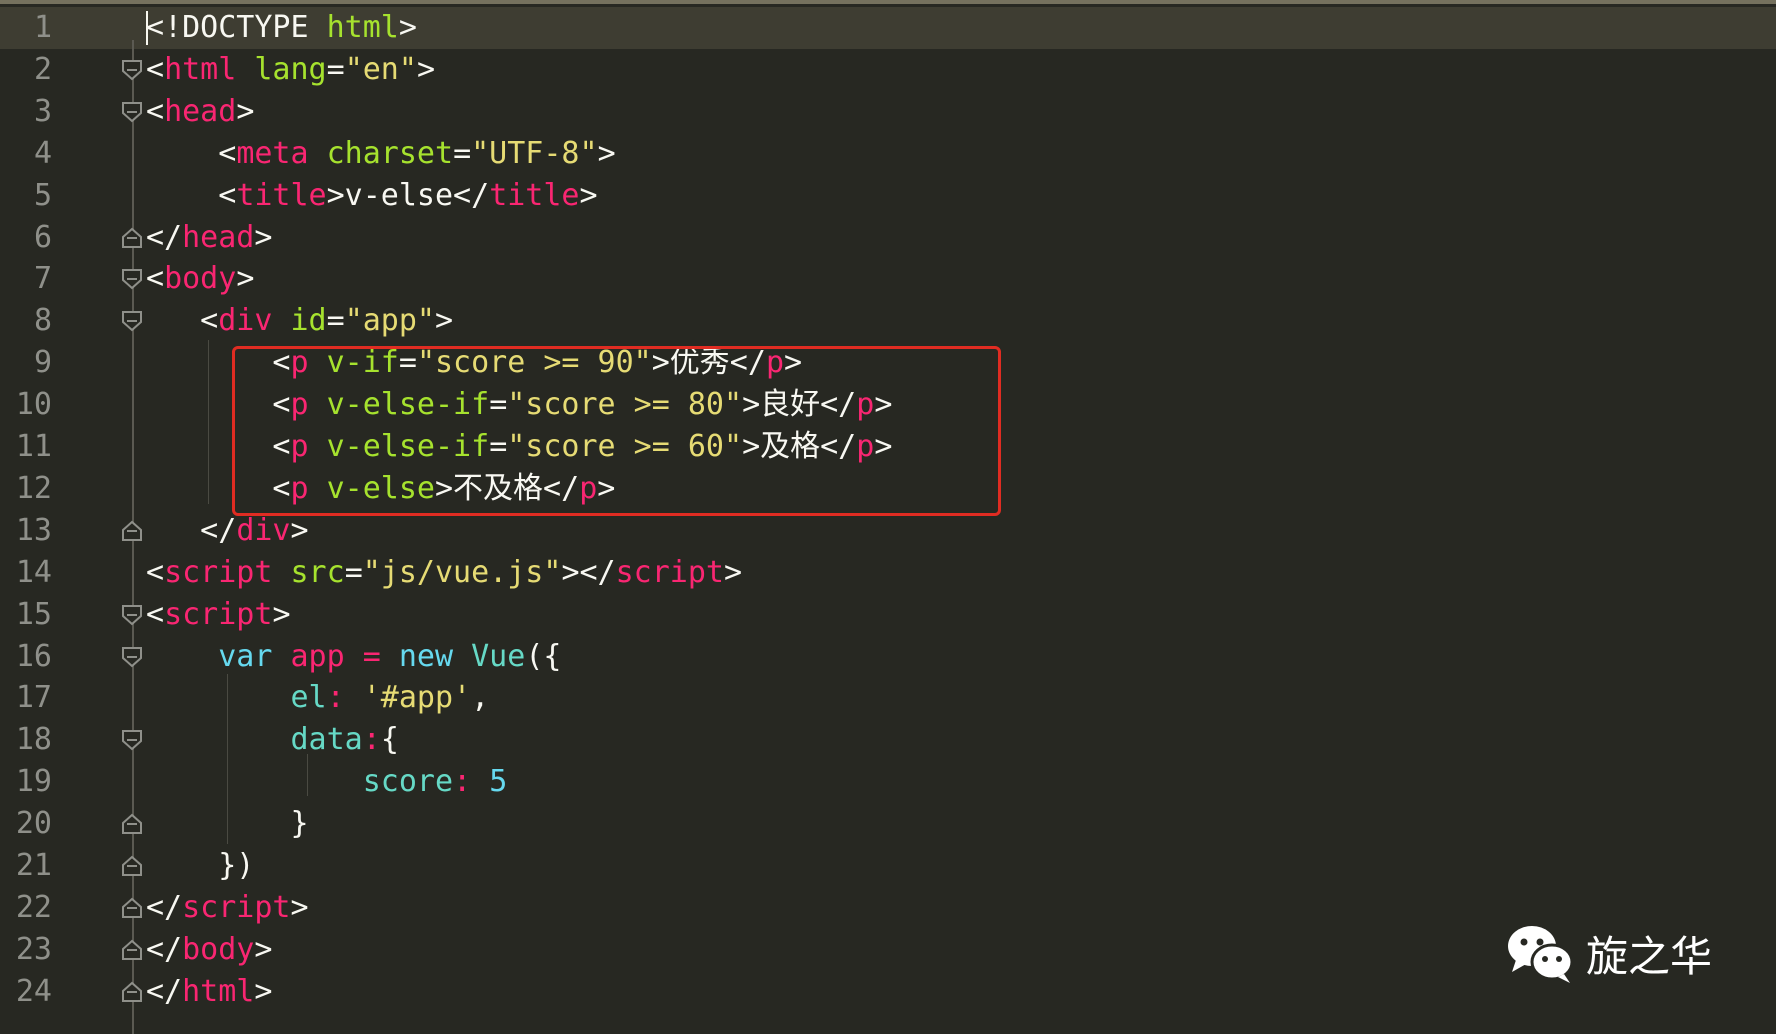 The width and height of the screenshot is (1776, 1034). Describe the element at coordinates (888, 531) in the screenshot. I see `code-line: 13 </div>` at that location.